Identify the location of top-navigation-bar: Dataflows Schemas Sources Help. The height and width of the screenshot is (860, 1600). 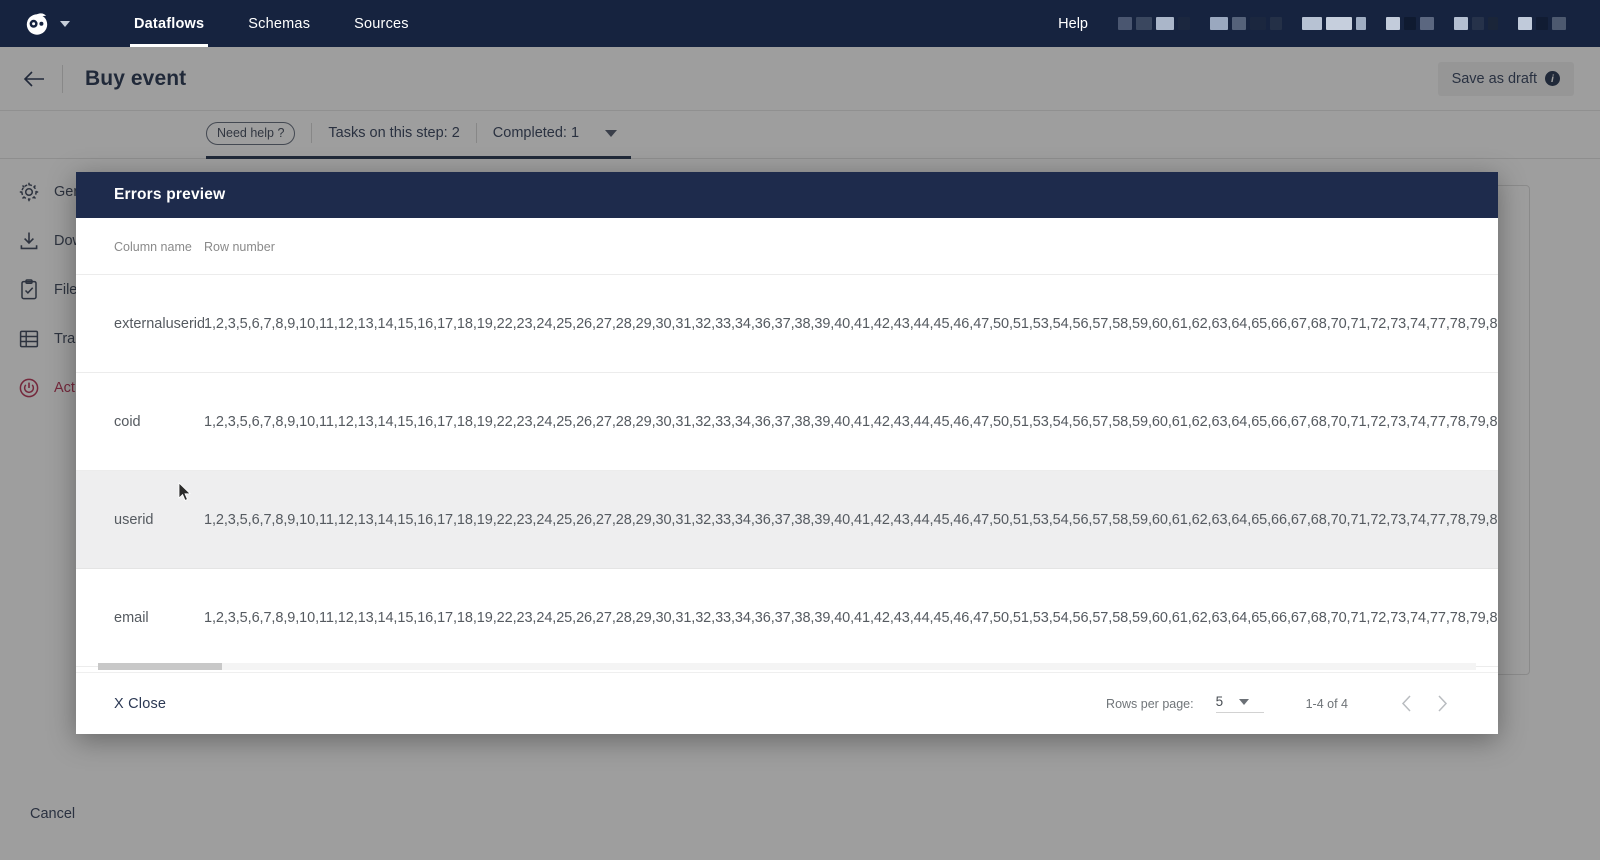
(800, 23).